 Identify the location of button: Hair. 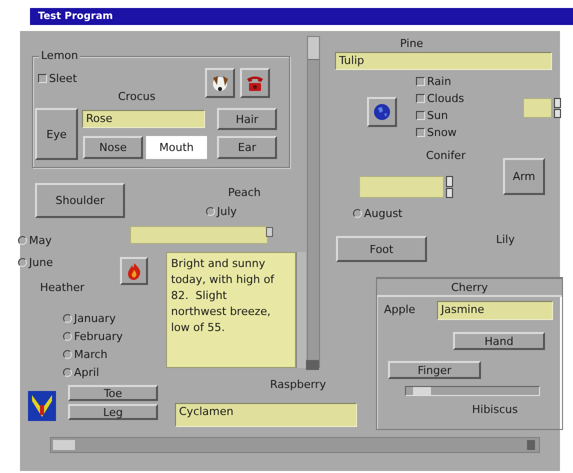
(247, 119).